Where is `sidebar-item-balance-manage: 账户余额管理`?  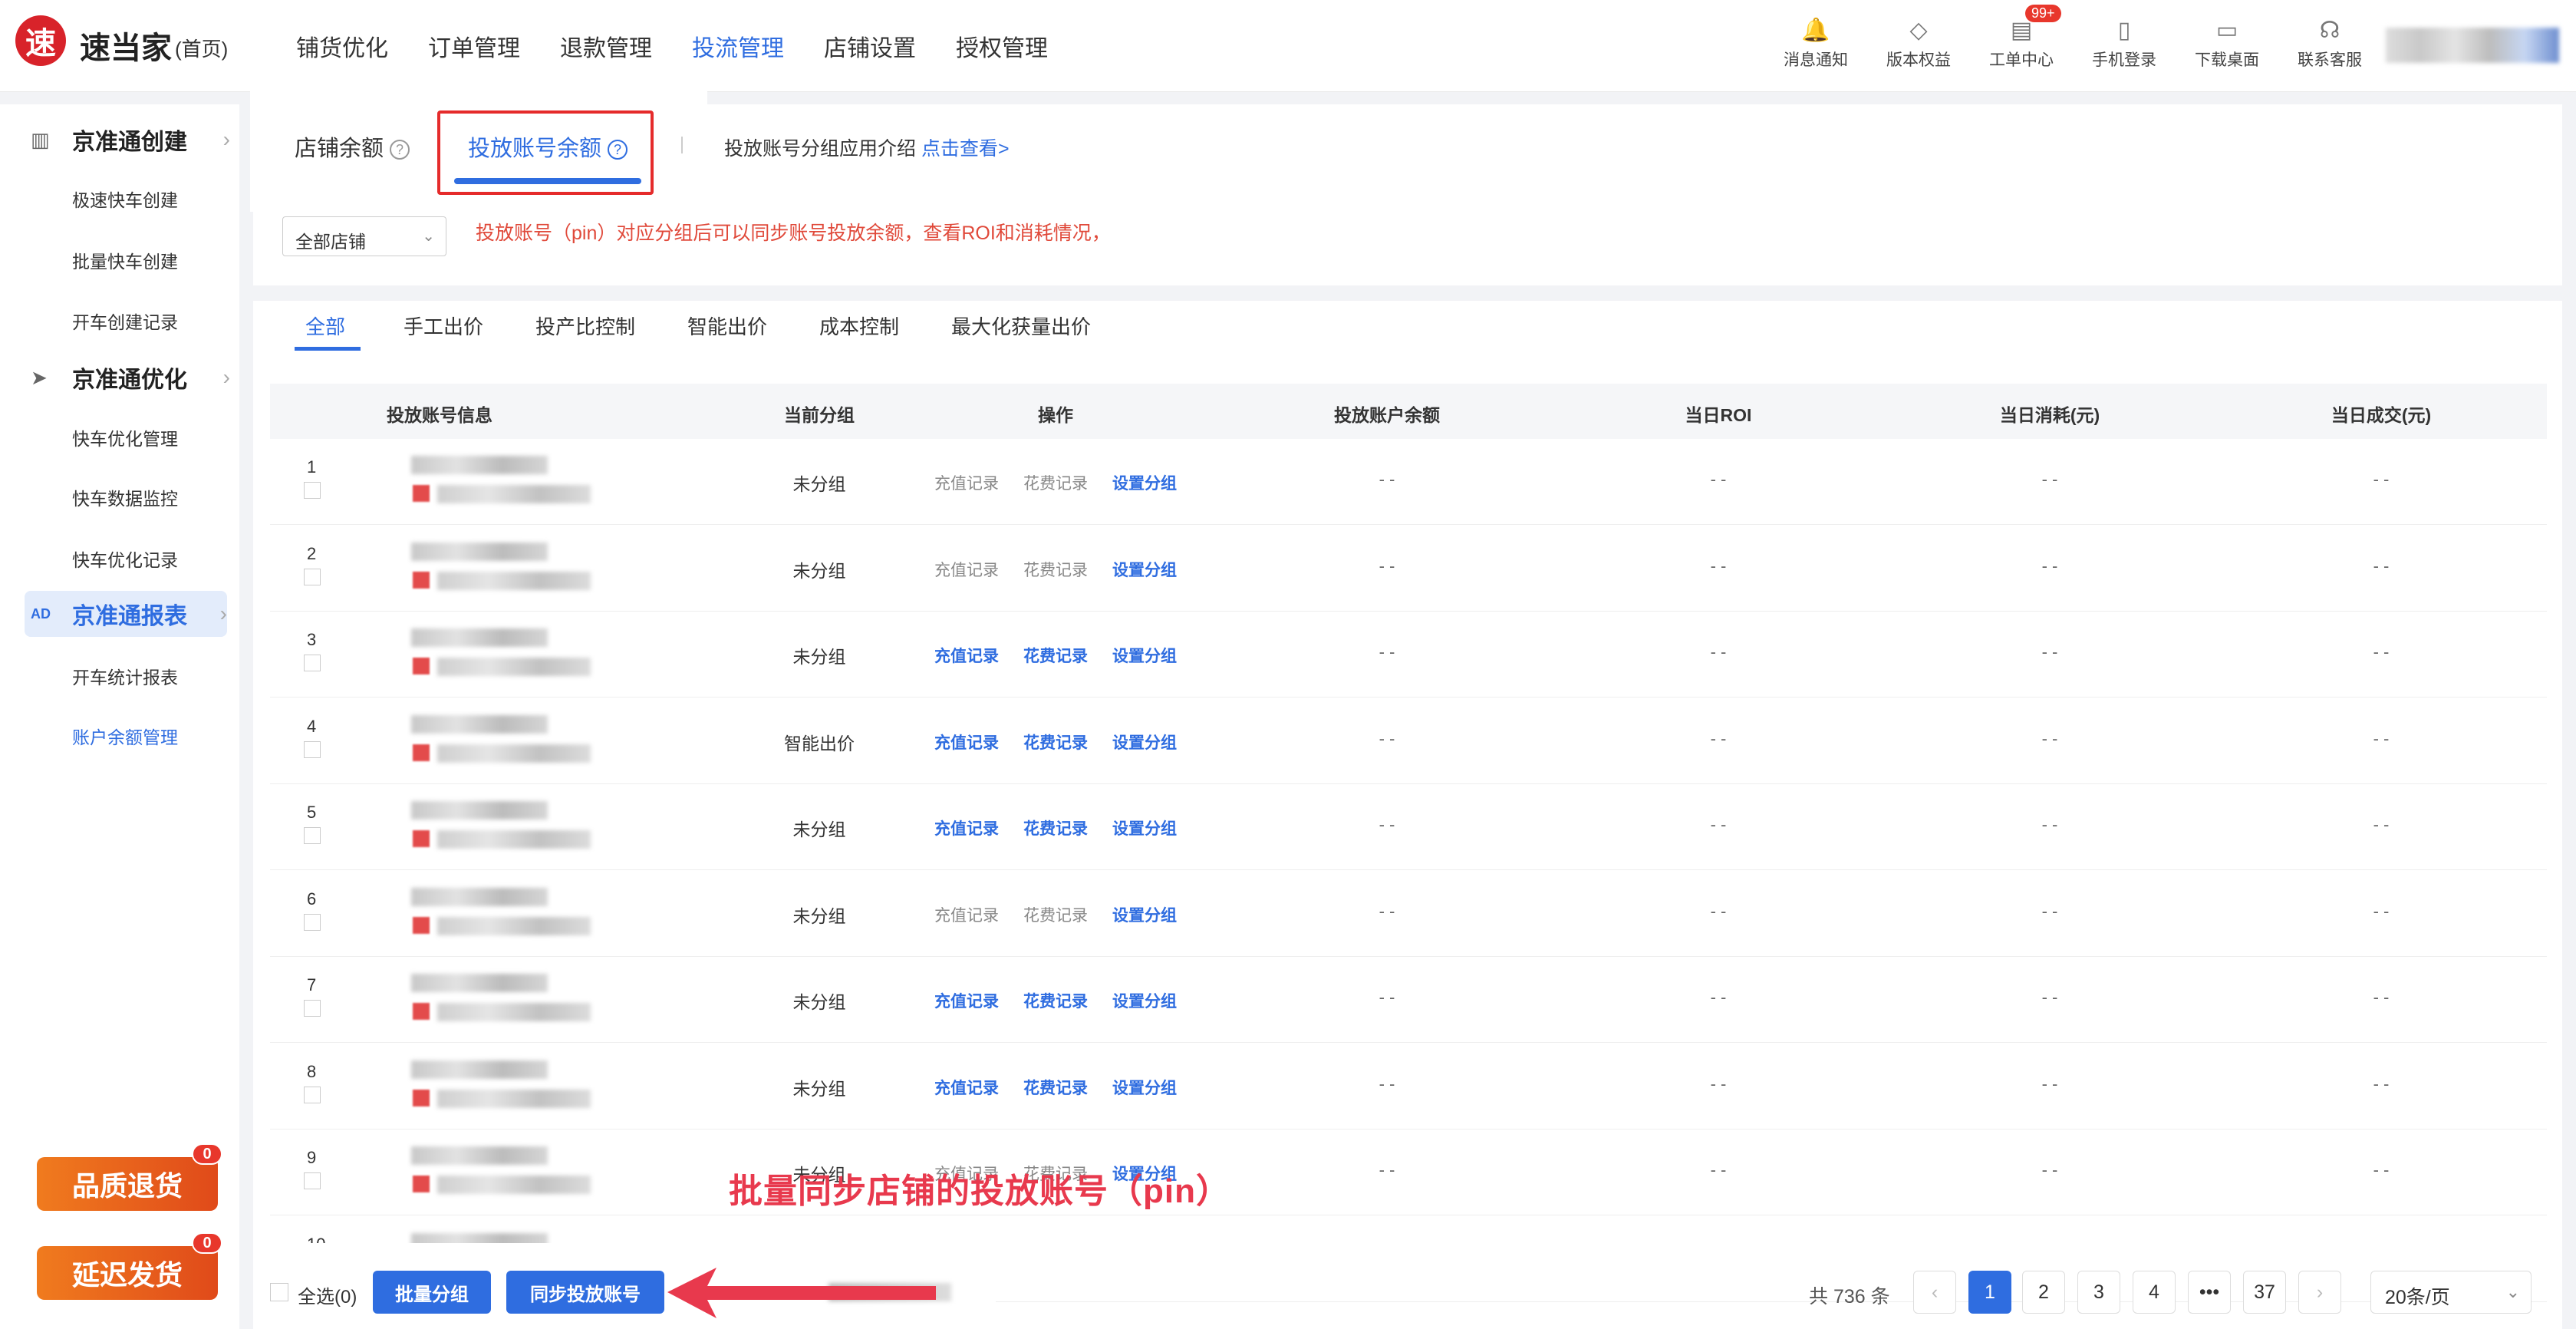 sidebar-item-balance-manage: 账户余额管理 is located at coordinates (125, 736).